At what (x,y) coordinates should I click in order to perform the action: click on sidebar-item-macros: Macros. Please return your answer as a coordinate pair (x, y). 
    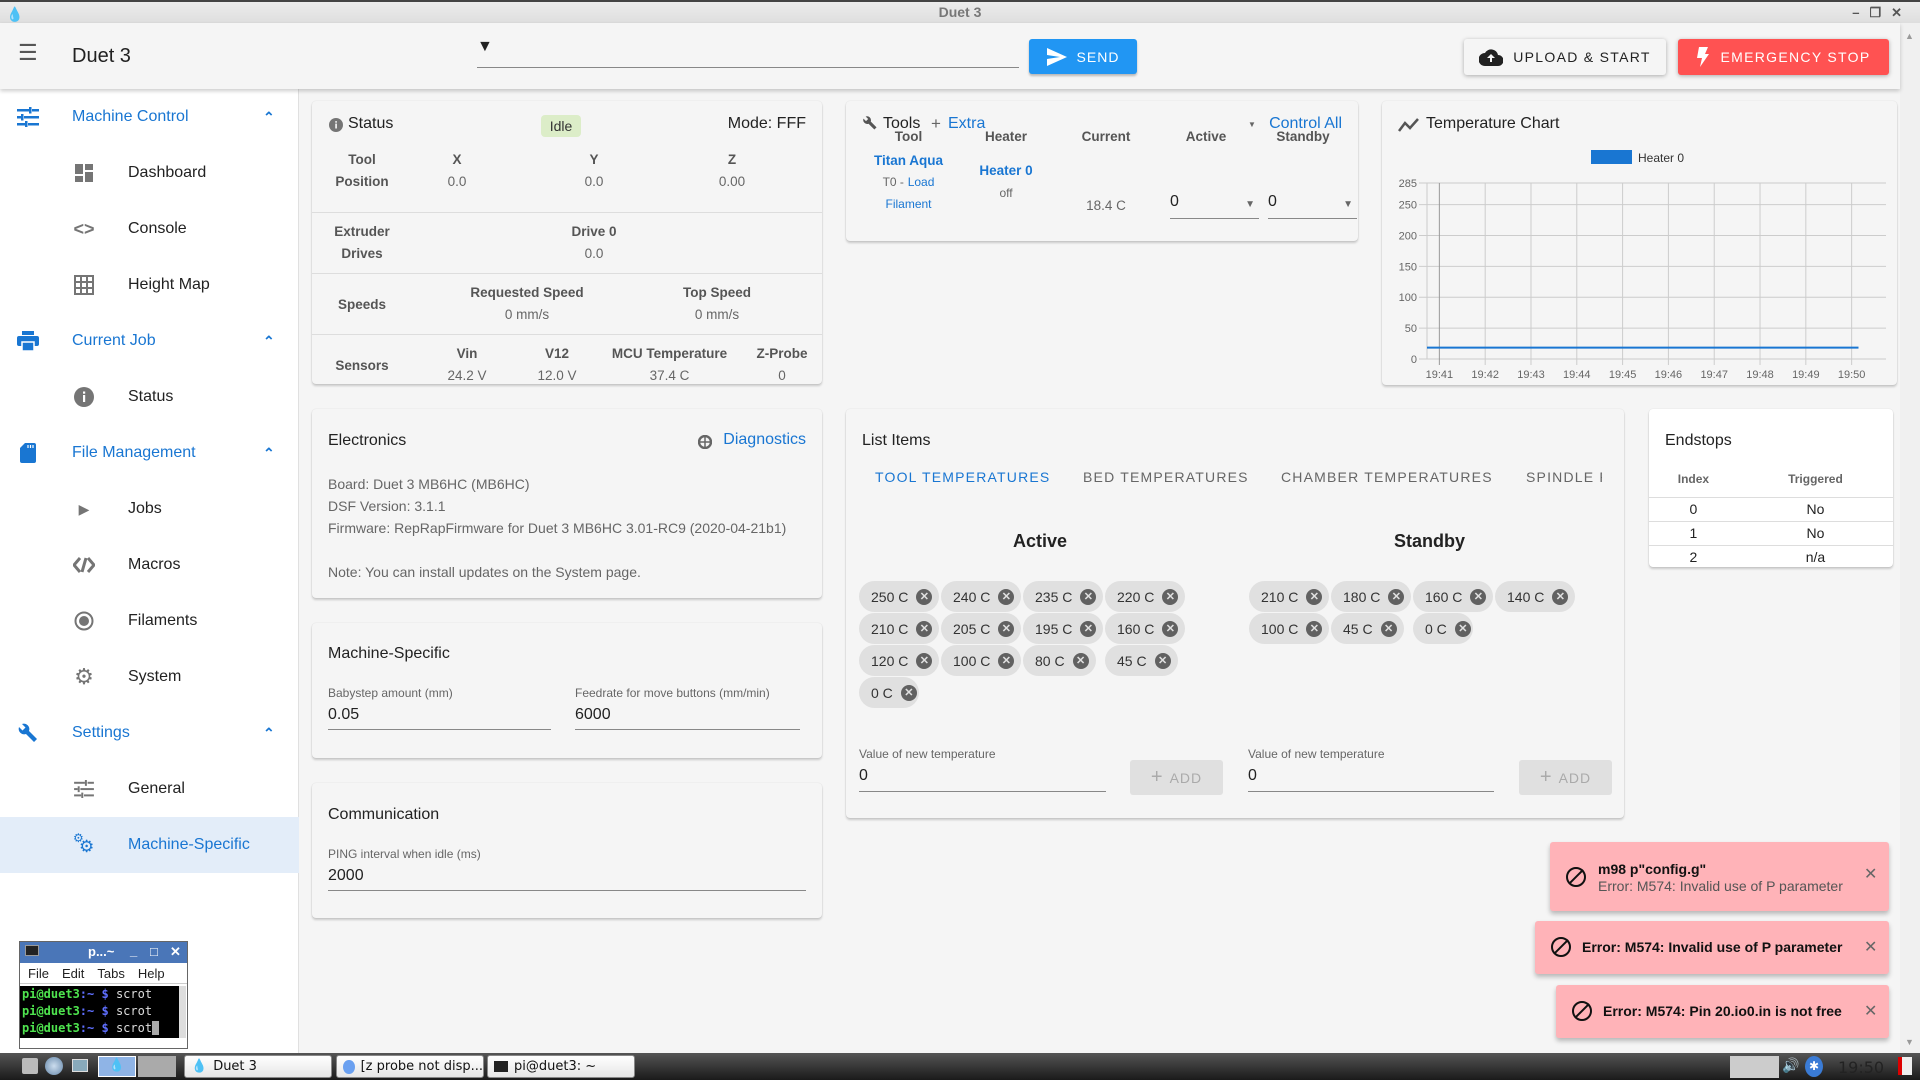
    Looking at the image, I should click on (149, 565).